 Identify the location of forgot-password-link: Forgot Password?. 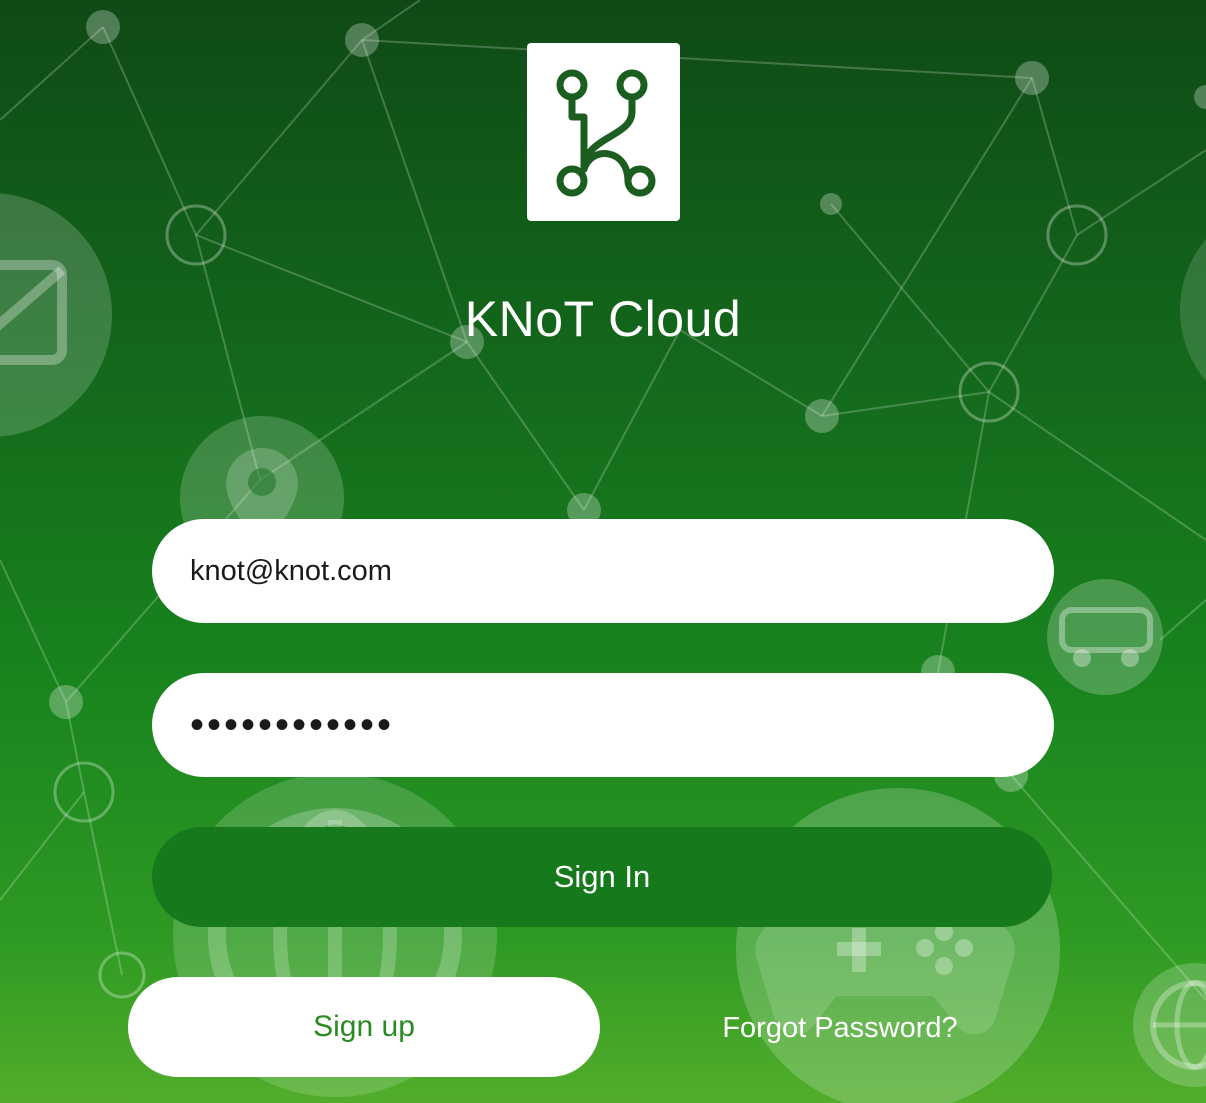
(840, 1028).